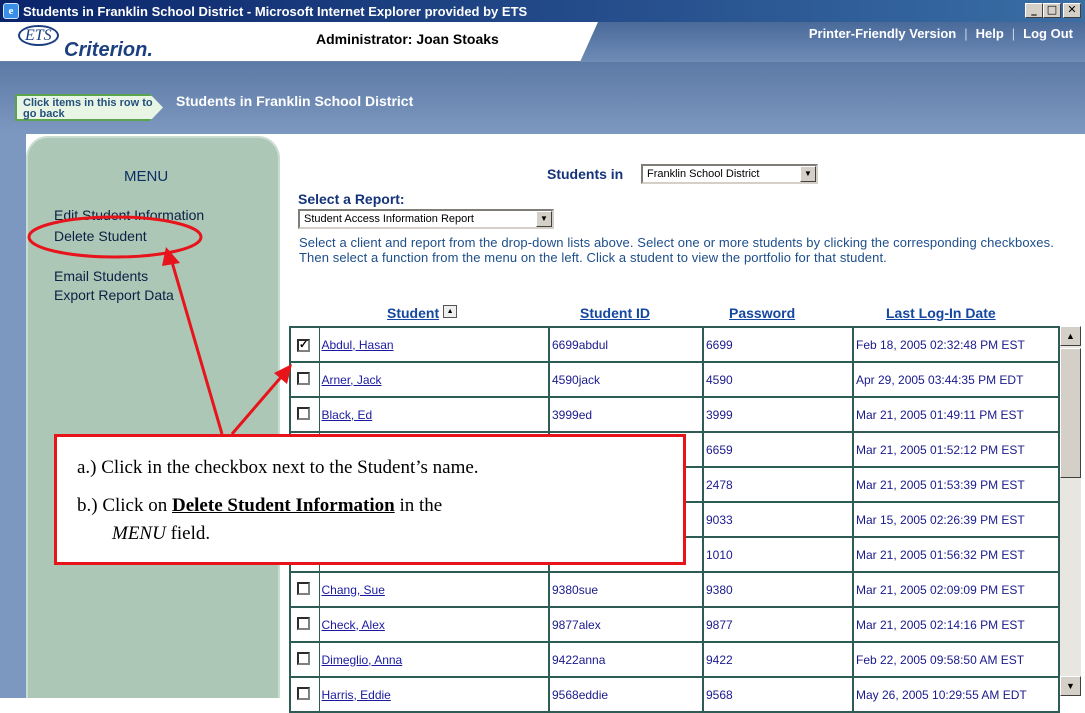 The width and height of the screenshot is (1085, 713). Describe the element at coordinates (941, 313) in the screenshot. I see `column-header-last-login: Last Log-In Date` at that location.